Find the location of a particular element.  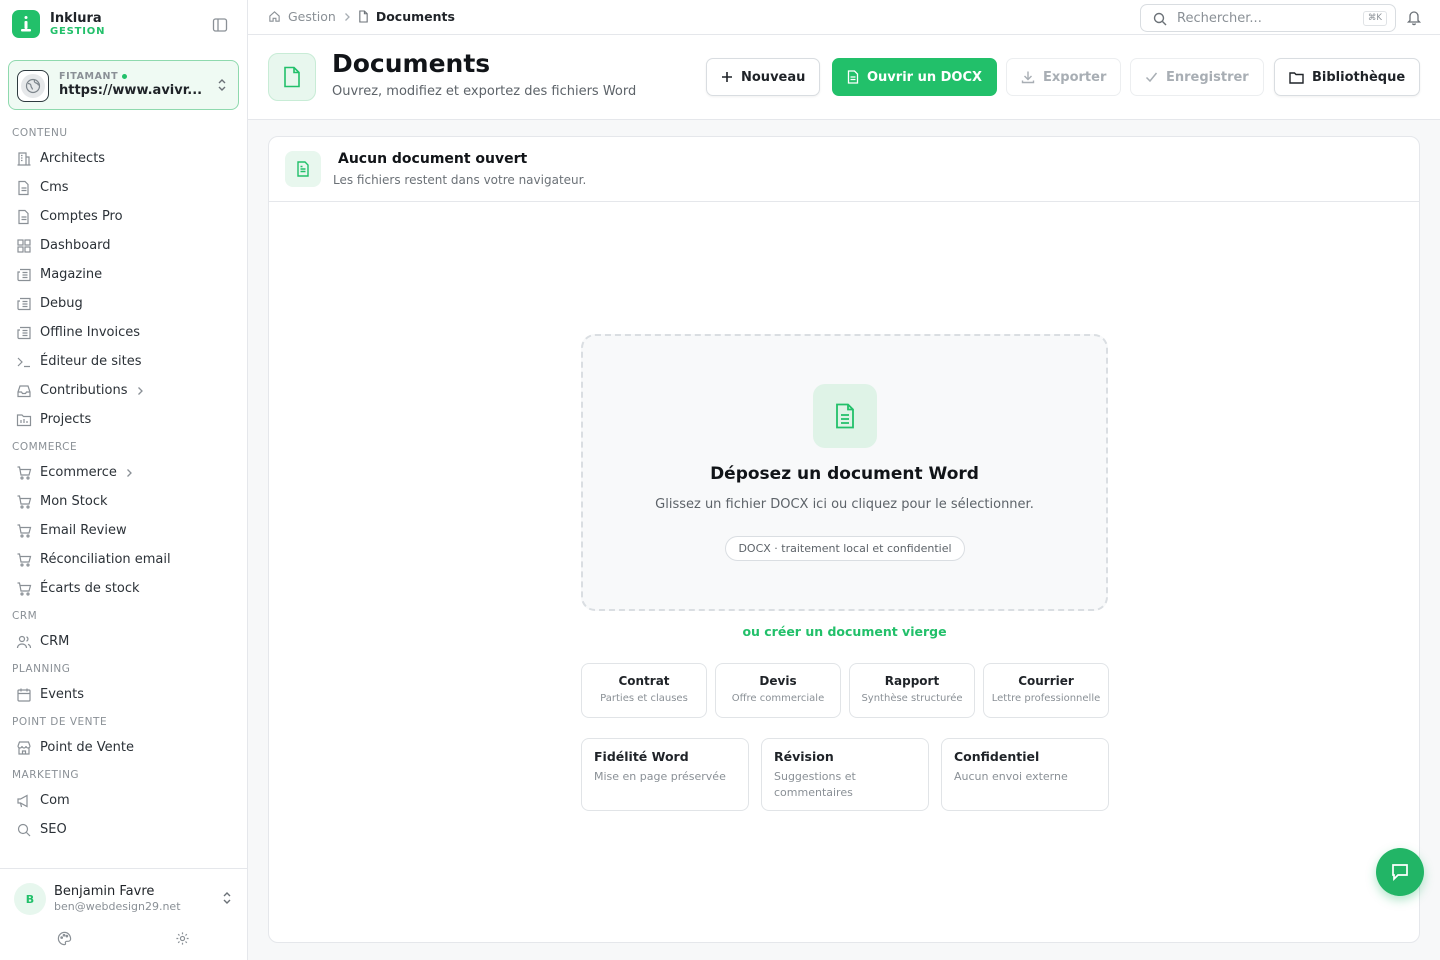

sidebar-item-label: CRM is located at coordinates (55, 641).